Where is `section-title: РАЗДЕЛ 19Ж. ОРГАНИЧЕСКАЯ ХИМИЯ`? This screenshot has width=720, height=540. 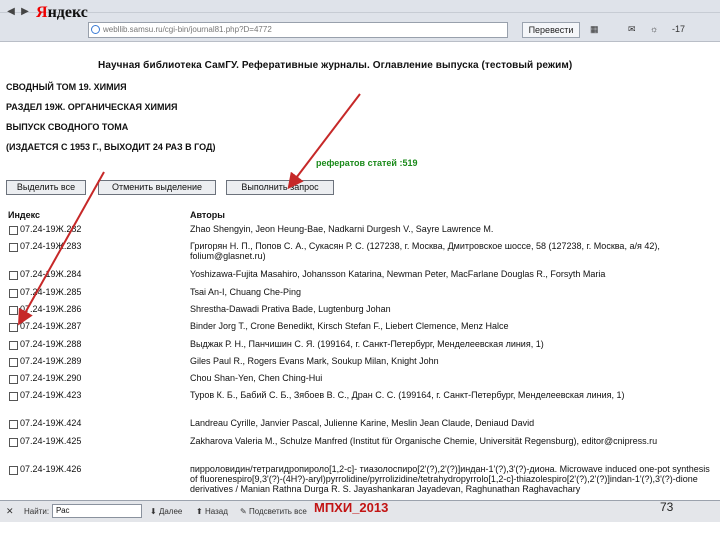
section-title: РАЗДЕЛ 19Ж. ОРГАНИЧЕСКАЯ ХИМИЯ is located at coordinates (92, 107).